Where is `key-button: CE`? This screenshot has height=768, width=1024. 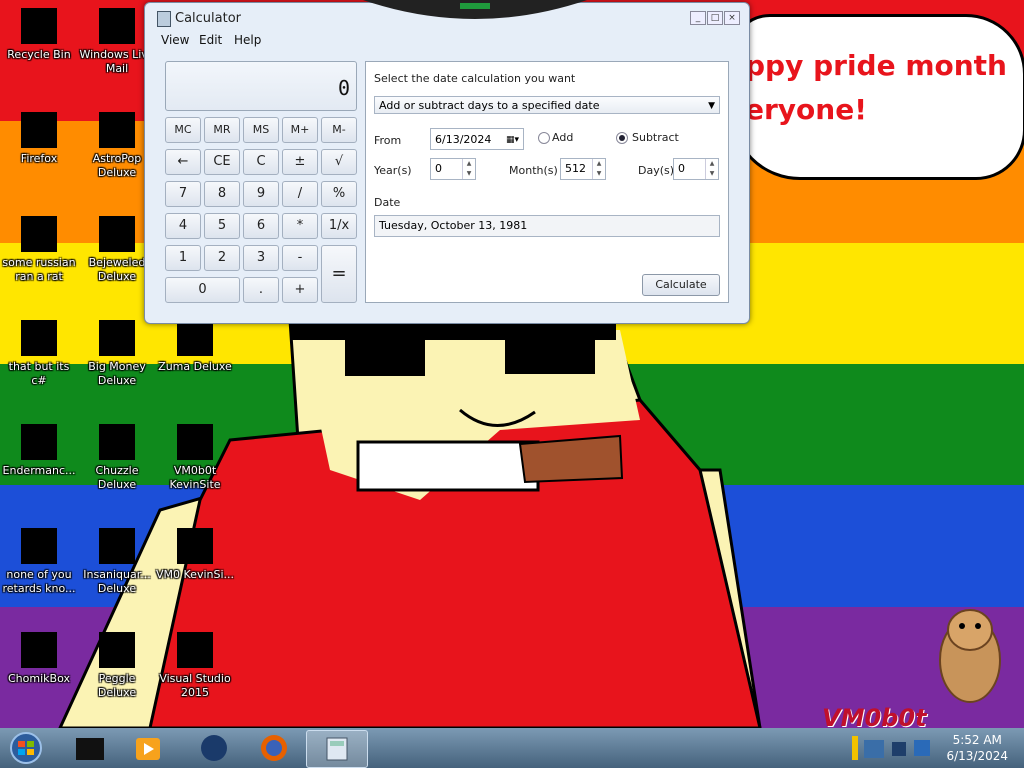
key-button: CE is located at coordinates (222, 162).